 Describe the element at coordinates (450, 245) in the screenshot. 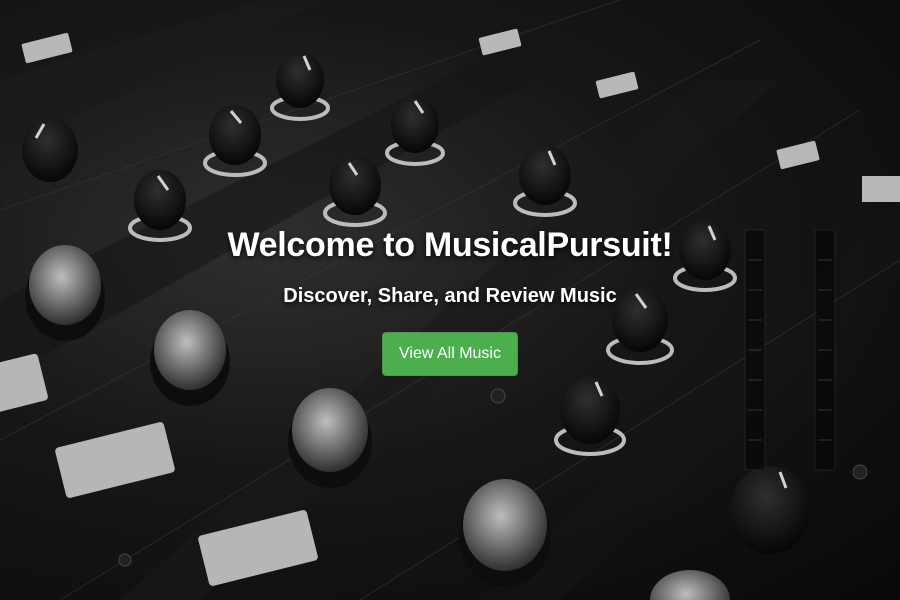

I see `hero-title: Welcome to MusicalPursuit!` at that location.